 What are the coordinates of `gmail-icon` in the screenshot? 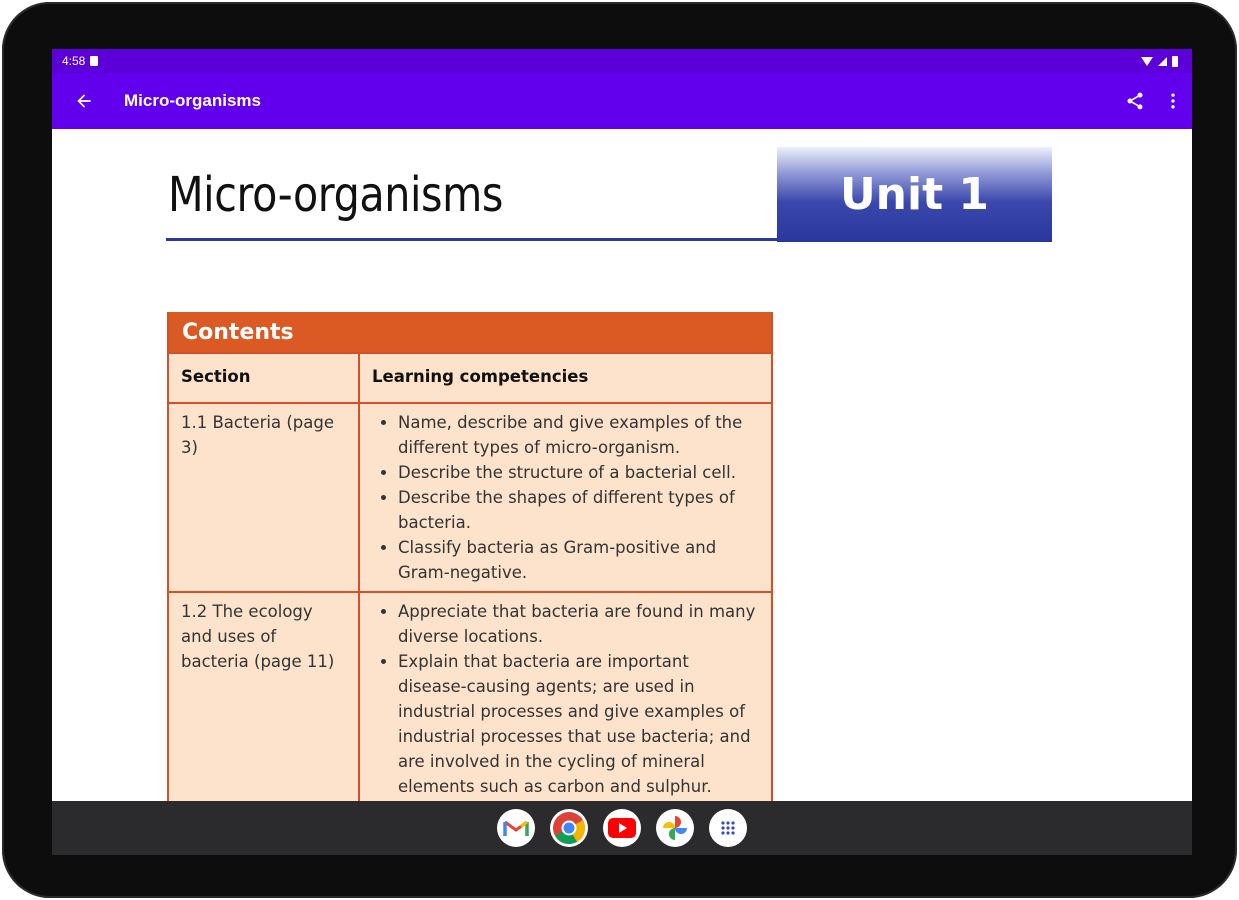 It's located at (516, 828).